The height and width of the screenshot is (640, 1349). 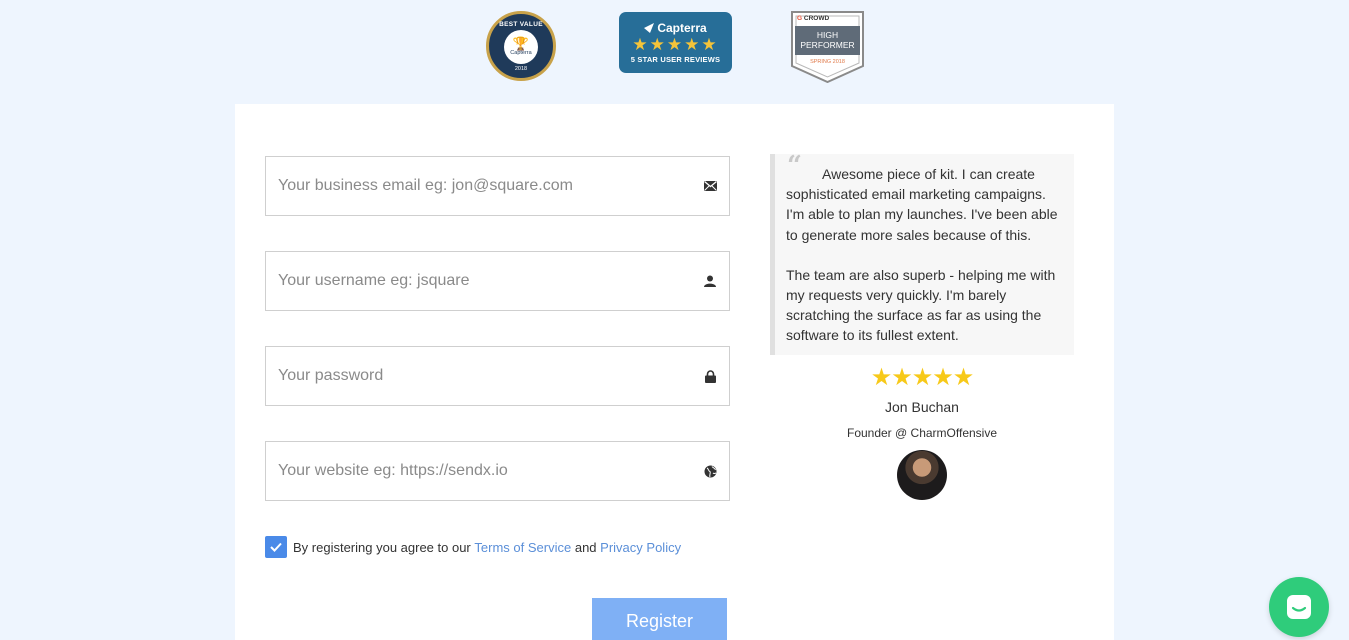 I want to click on website-field, so click(x=497, y=471).